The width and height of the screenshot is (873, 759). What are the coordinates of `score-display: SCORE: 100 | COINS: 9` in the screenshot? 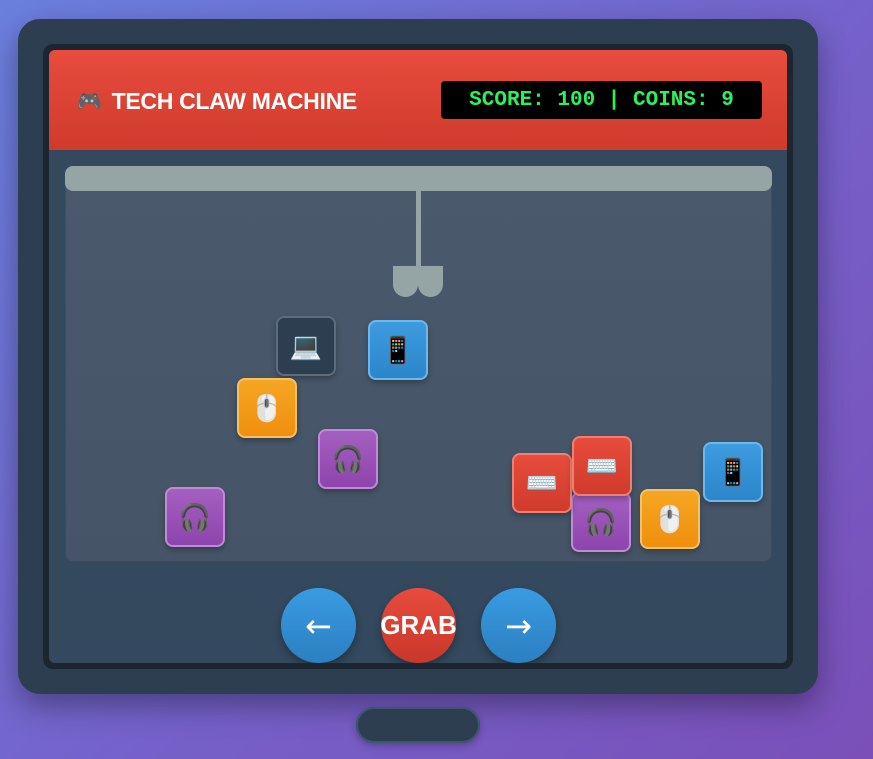 It's located at (601, 100).